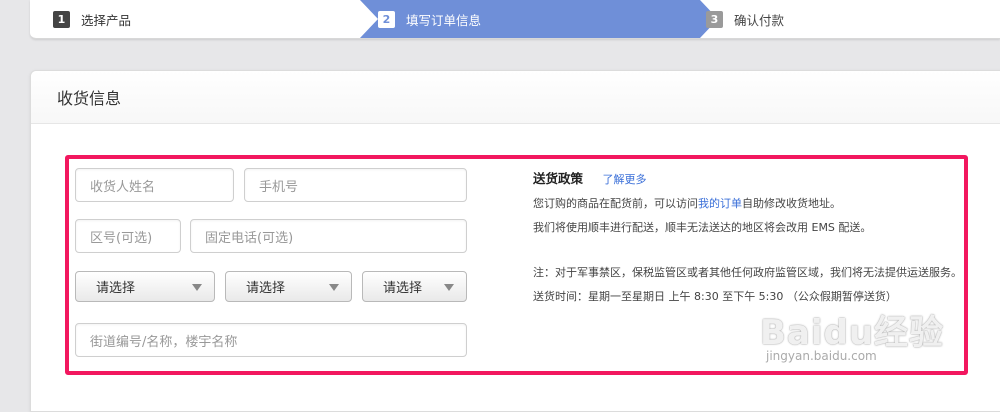 The image size is (1000, 412). What do you see at coordinates (61, 19) in the screenshot?
I see `step-number: 1` at bounding box center [61, 19].